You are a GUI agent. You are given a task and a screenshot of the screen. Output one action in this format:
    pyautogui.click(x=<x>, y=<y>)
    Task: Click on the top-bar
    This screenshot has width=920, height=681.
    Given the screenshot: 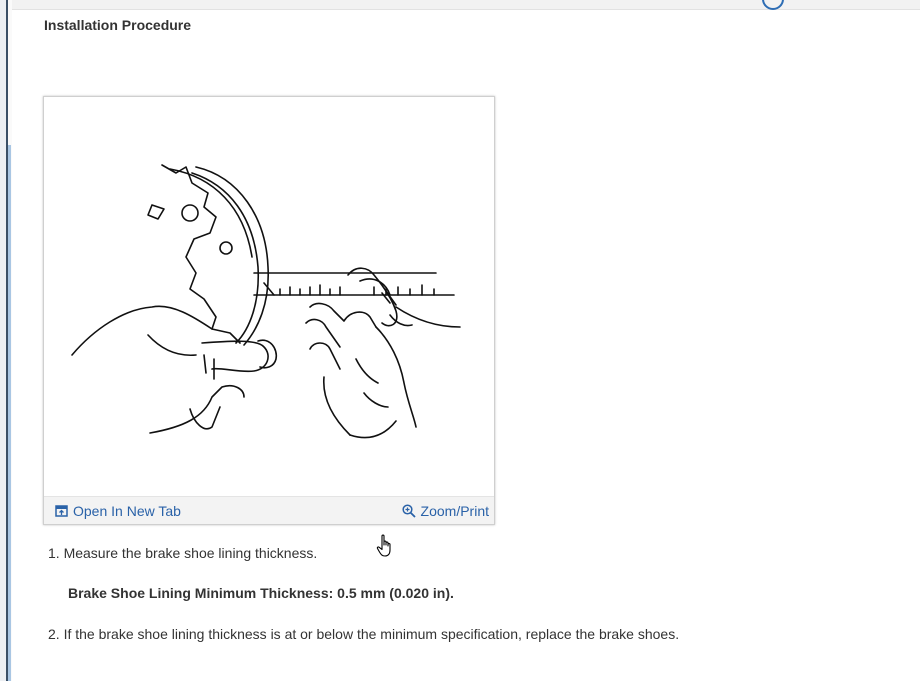 What is the action you would take?
    pyautogui.click(x=466, y=5)
    